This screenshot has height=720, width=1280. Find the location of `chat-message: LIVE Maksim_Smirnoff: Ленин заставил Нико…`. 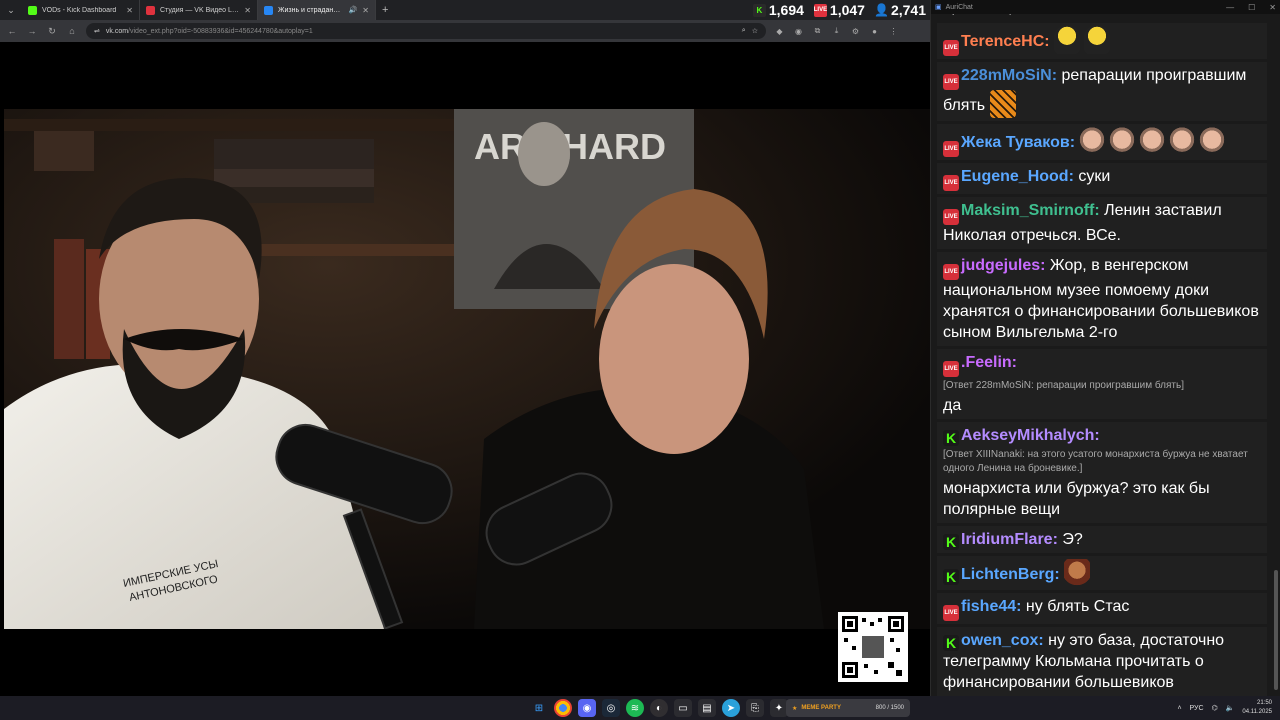

chat-message: LIVE Maksim_Smirnoff: Ленин заставил Нико… is located at coordinates (1102, 223).